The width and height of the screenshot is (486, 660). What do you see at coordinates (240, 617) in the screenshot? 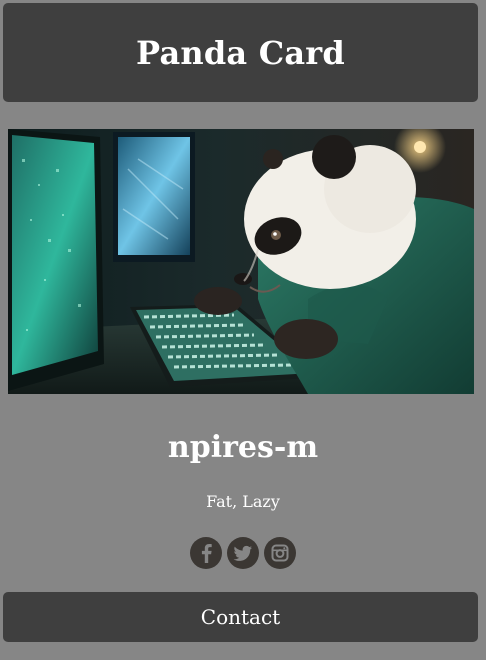
I see `contact-button: Contact` at bounding box center [240, 617].